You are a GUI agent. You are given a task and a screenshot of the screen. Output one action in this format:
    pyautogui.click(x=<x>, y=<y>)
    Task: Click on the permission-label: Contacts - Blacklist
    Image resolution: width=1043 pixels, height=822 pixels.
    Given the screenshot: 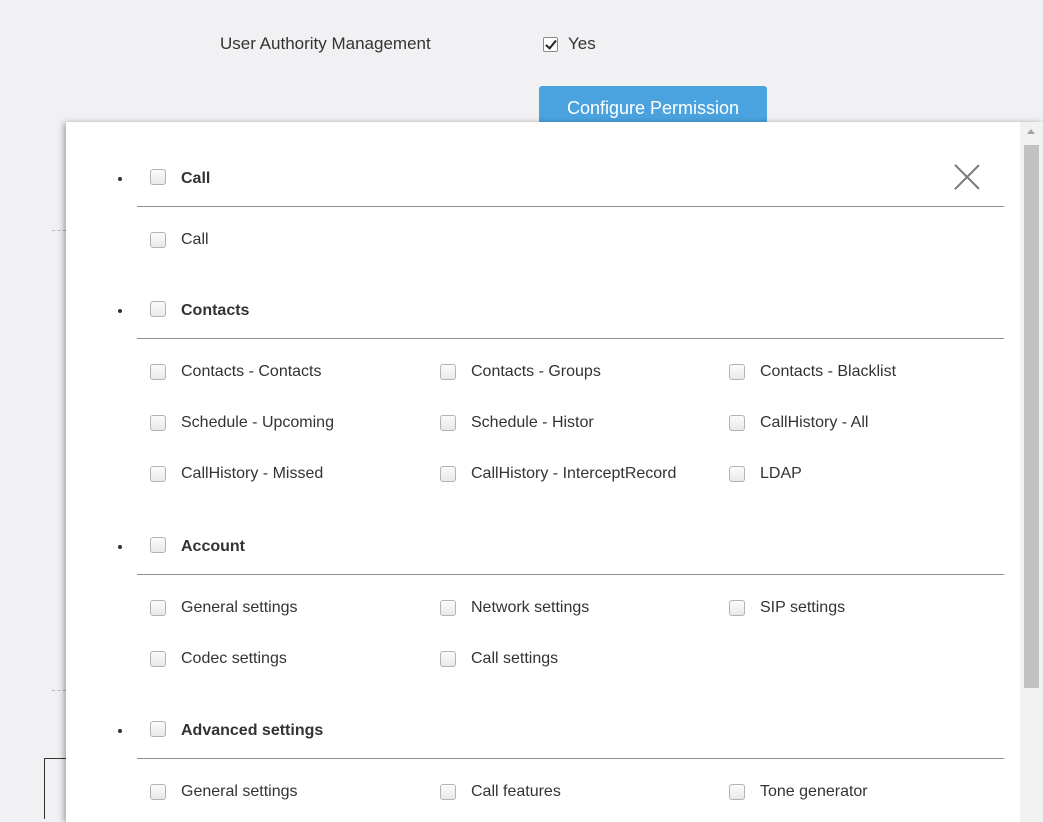 What is the action you would take?
    pyautogui.click(x=828, y=371)
    